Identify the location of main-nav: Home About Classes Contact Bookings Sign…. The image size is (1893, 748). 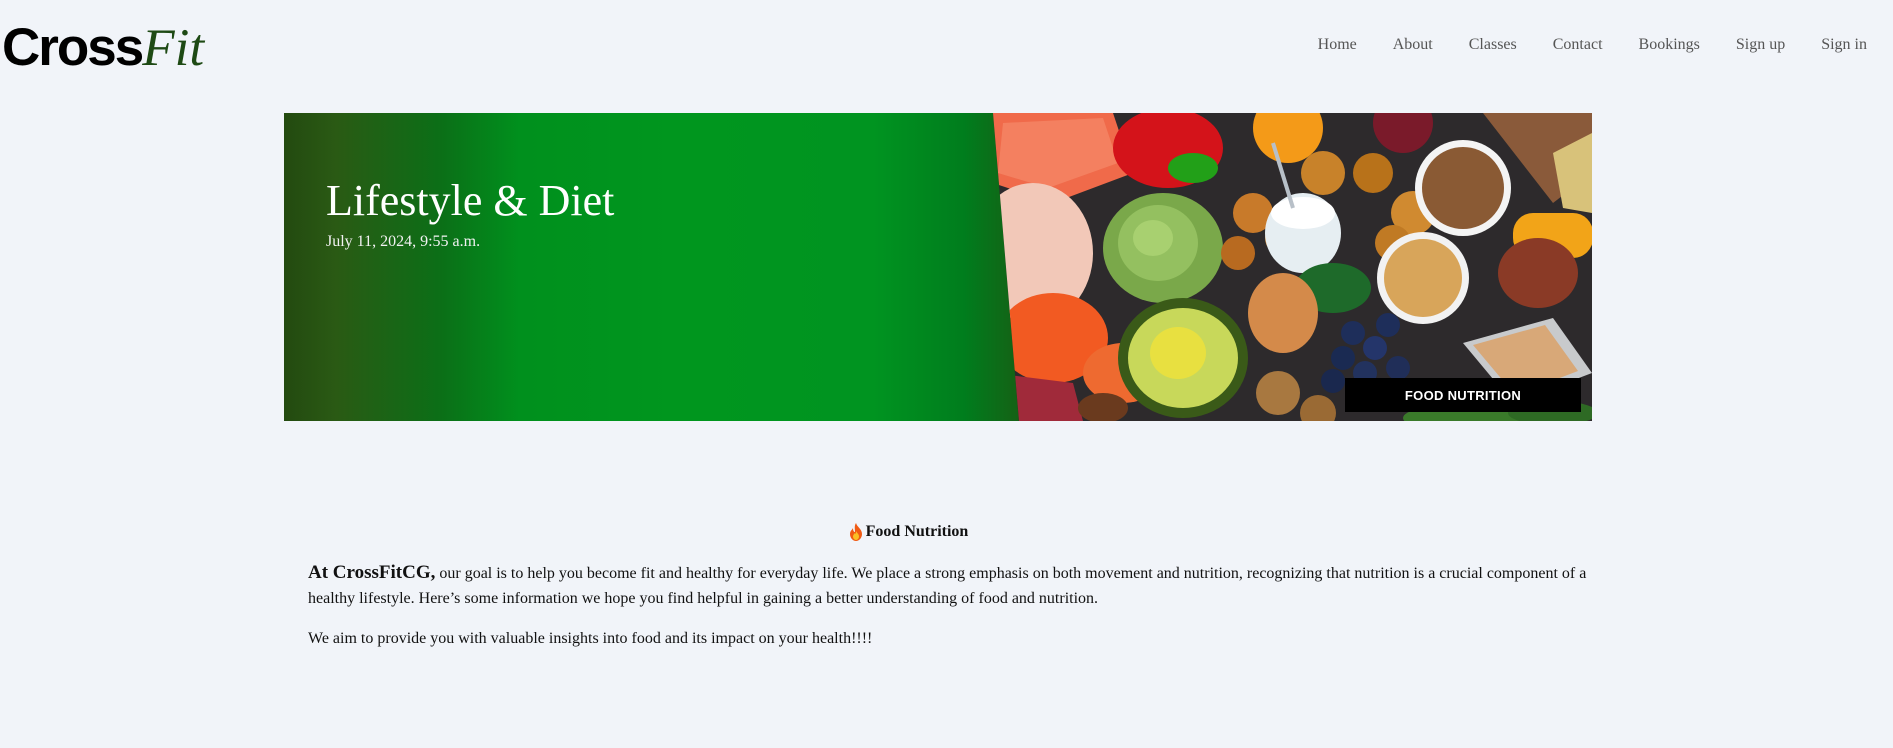
(1605, 45).